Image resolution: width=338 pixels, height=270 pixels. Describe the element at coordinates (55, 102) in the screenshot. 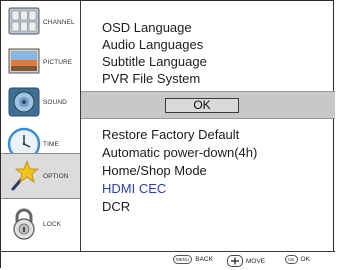

I see `sidebar-item-label: SOUND` at that location.